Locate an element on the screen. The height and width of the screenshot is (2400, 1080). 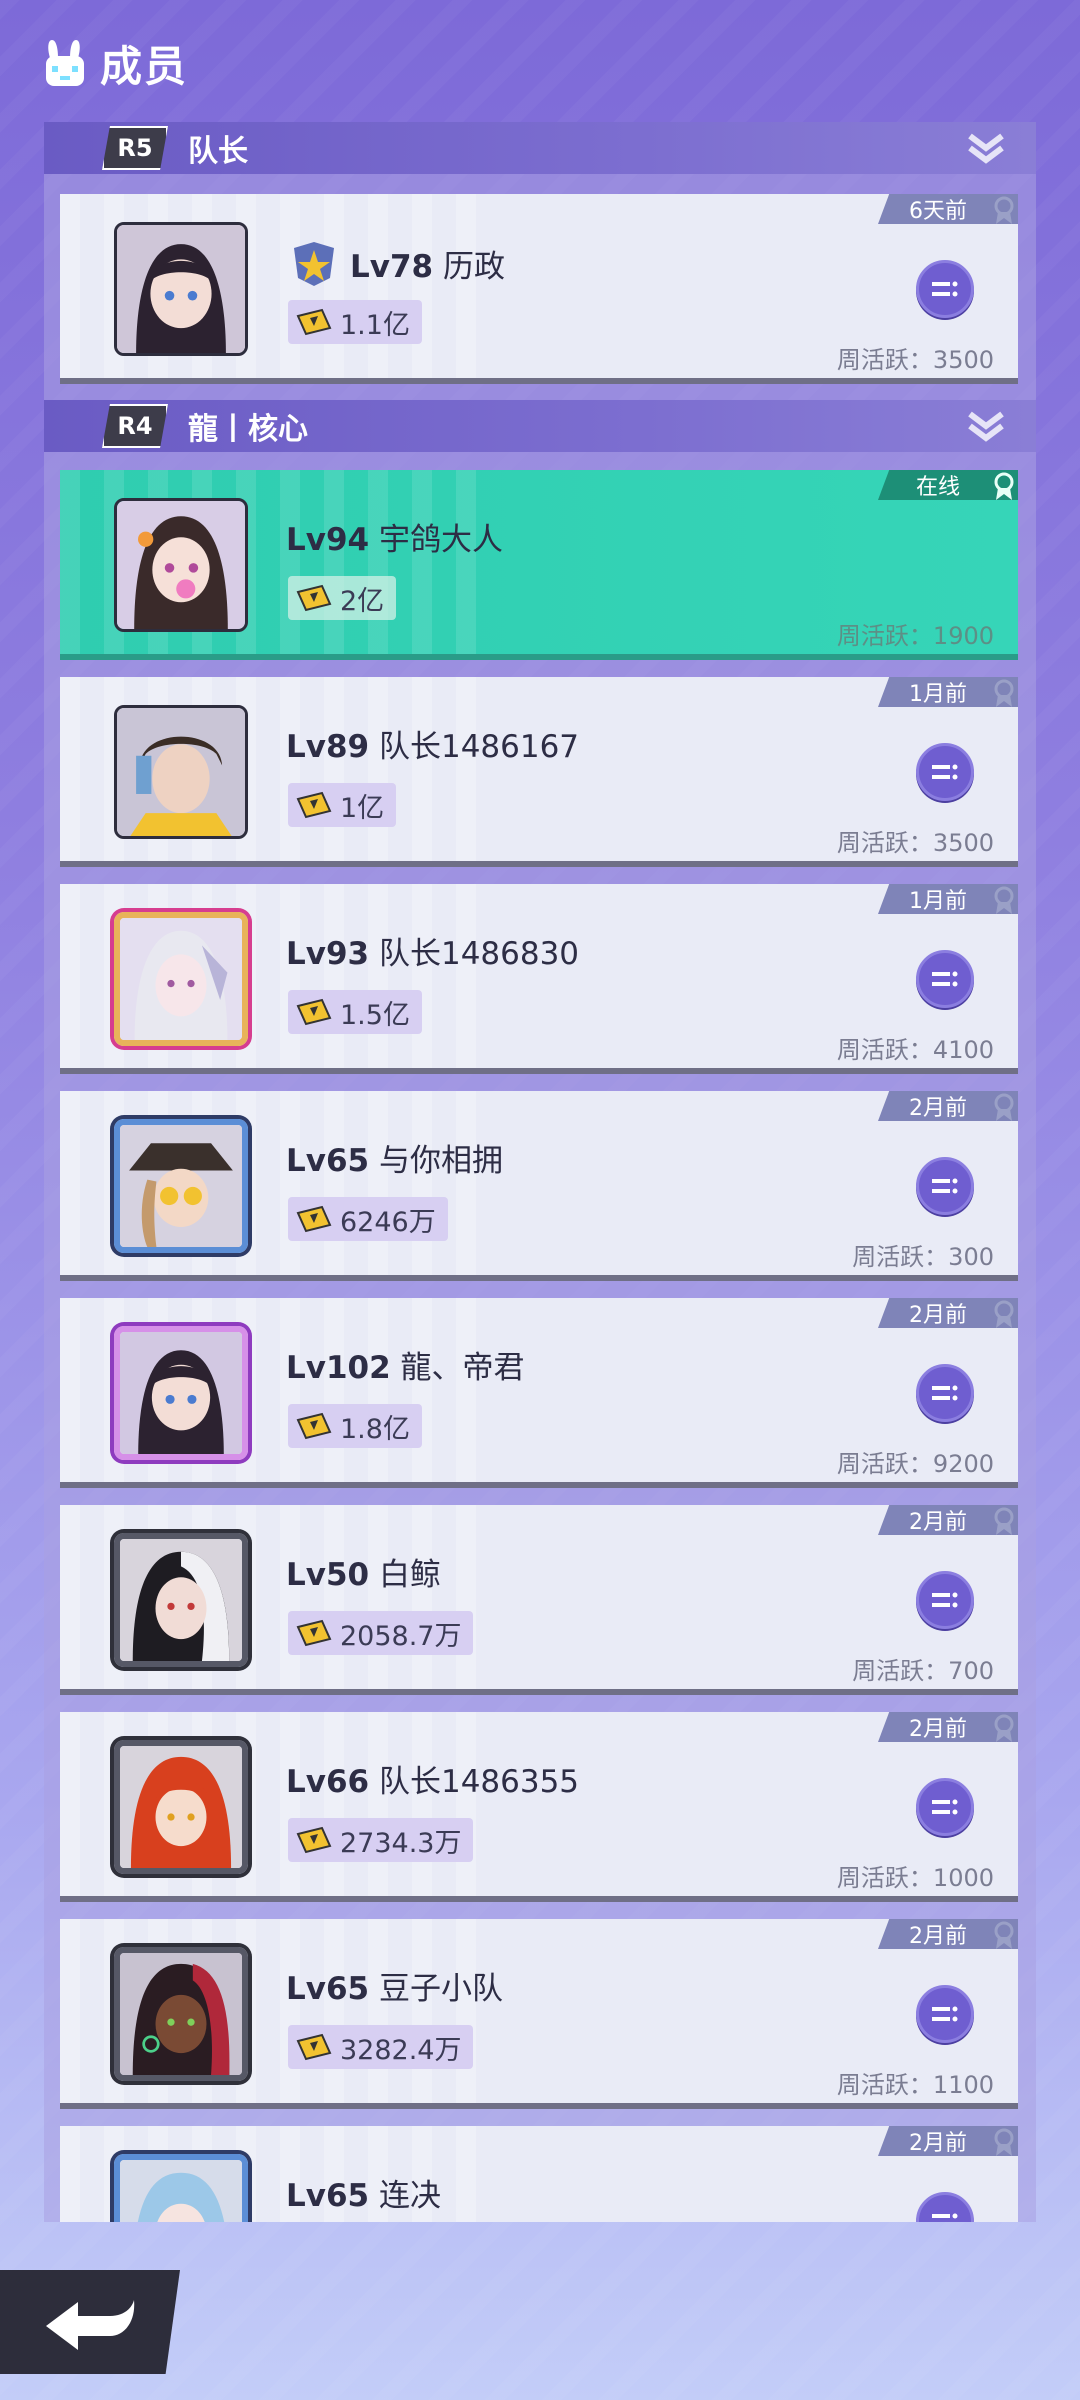
member-card: Lv93 队长1486830 1.5亿 1月前 周活跃：4100 is located at coordinates (539, 979).